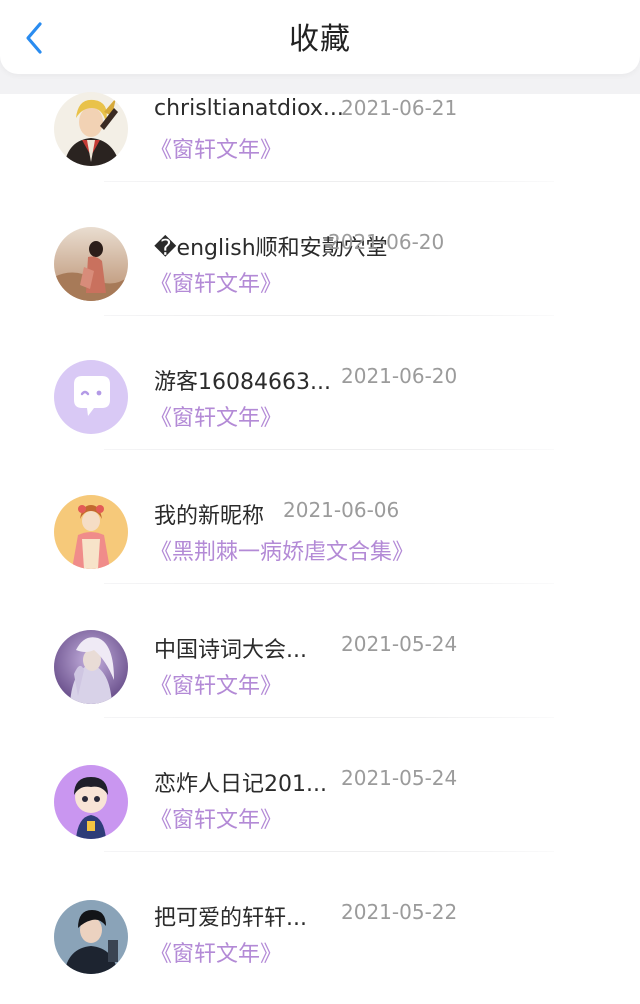 This screenshot has height=1004, width=640. I want to click on avatar-chibi-boy, so click(91, 802).